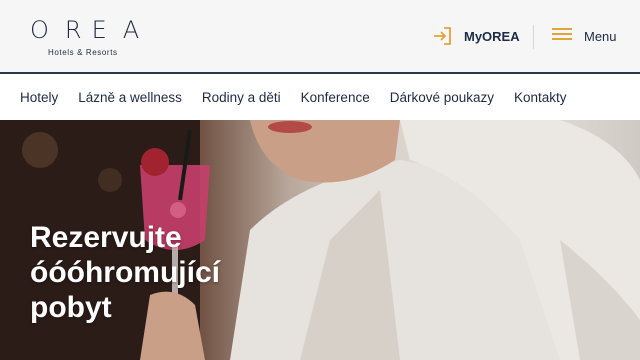 The height and width of the screenshot is (360, 640). What do you see at coordinates (125, 272) in the screenshot?
I see `hero-title-line-2: óóóhromující` at bounding box center [125, 272].